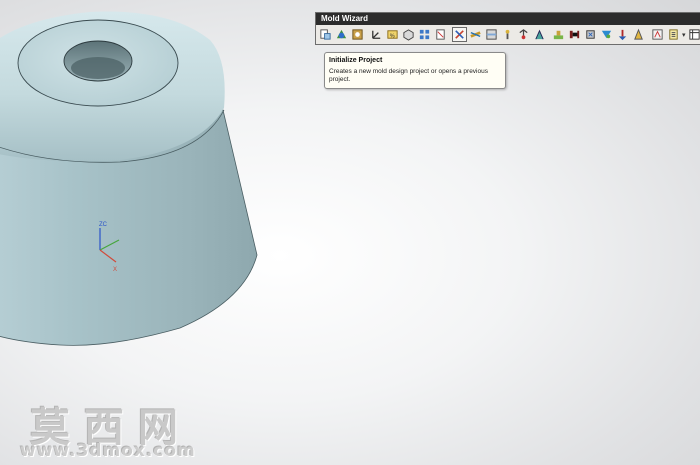  I want to click on parting-icon, so click(475, 34).